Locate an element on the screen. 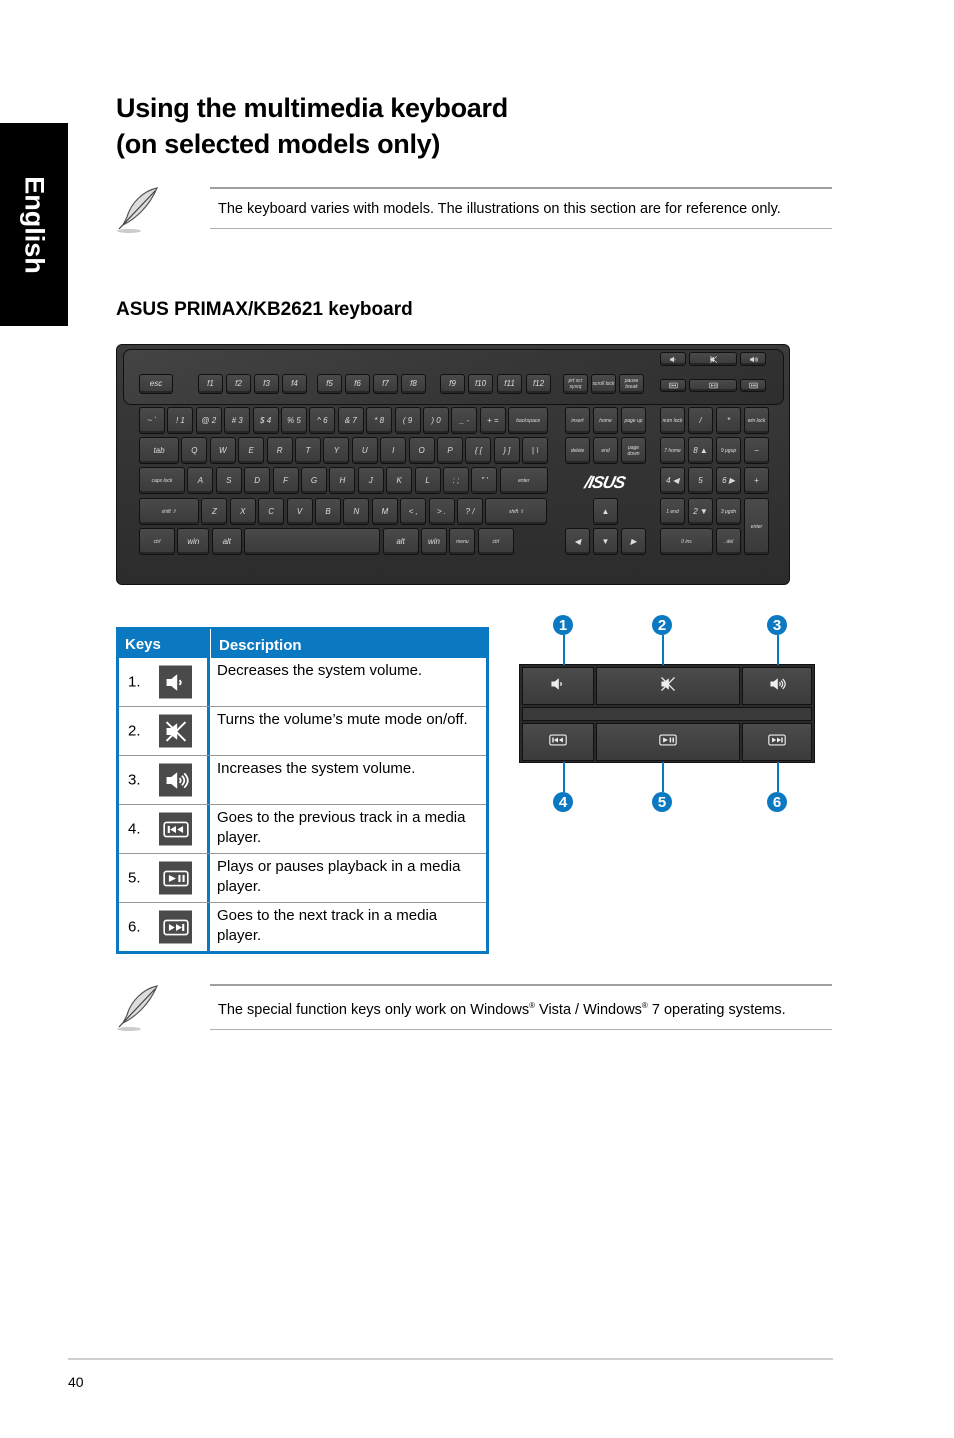 Image resolution: width=954 pixels, height=1438 pixels. key-sys: prt scr sysrq is located at coordinates (575, 384).